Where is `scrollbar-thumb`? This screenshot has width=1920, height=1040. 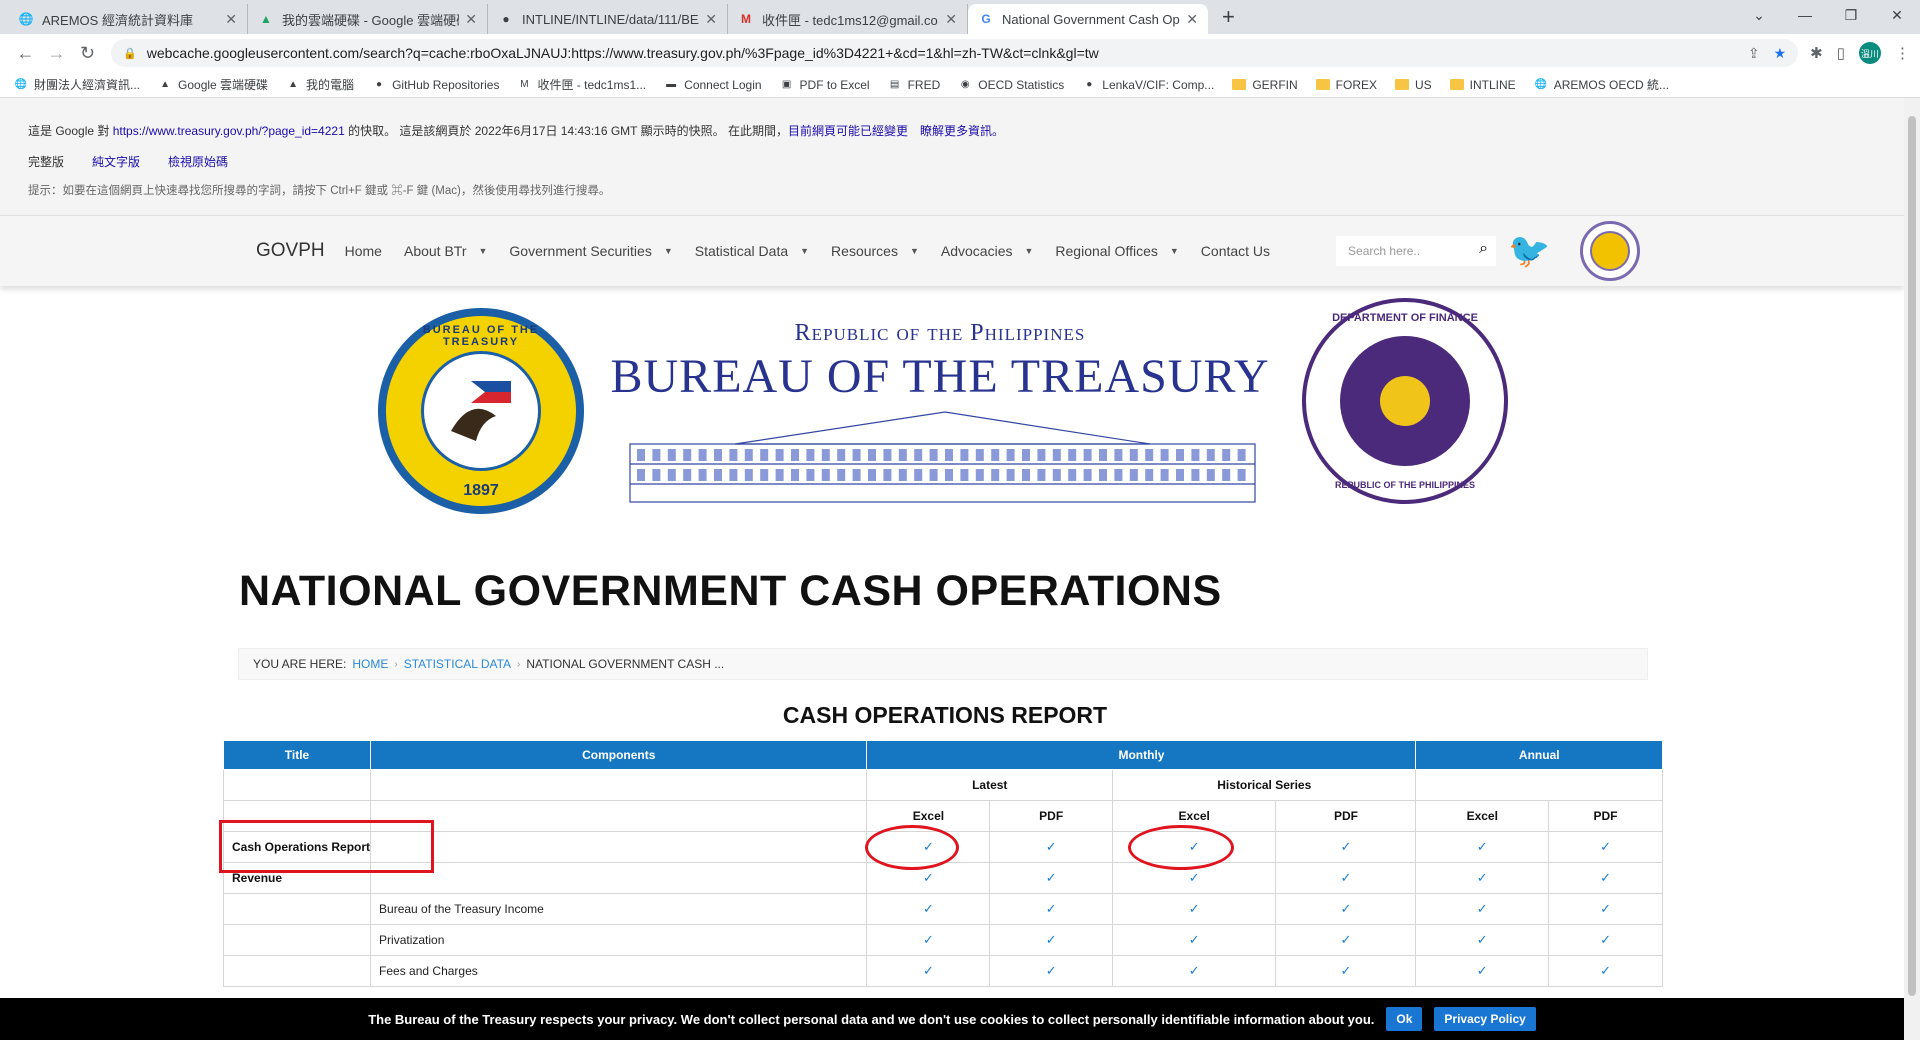 scrollbar-thumb is located at coordinates (1912, 556).